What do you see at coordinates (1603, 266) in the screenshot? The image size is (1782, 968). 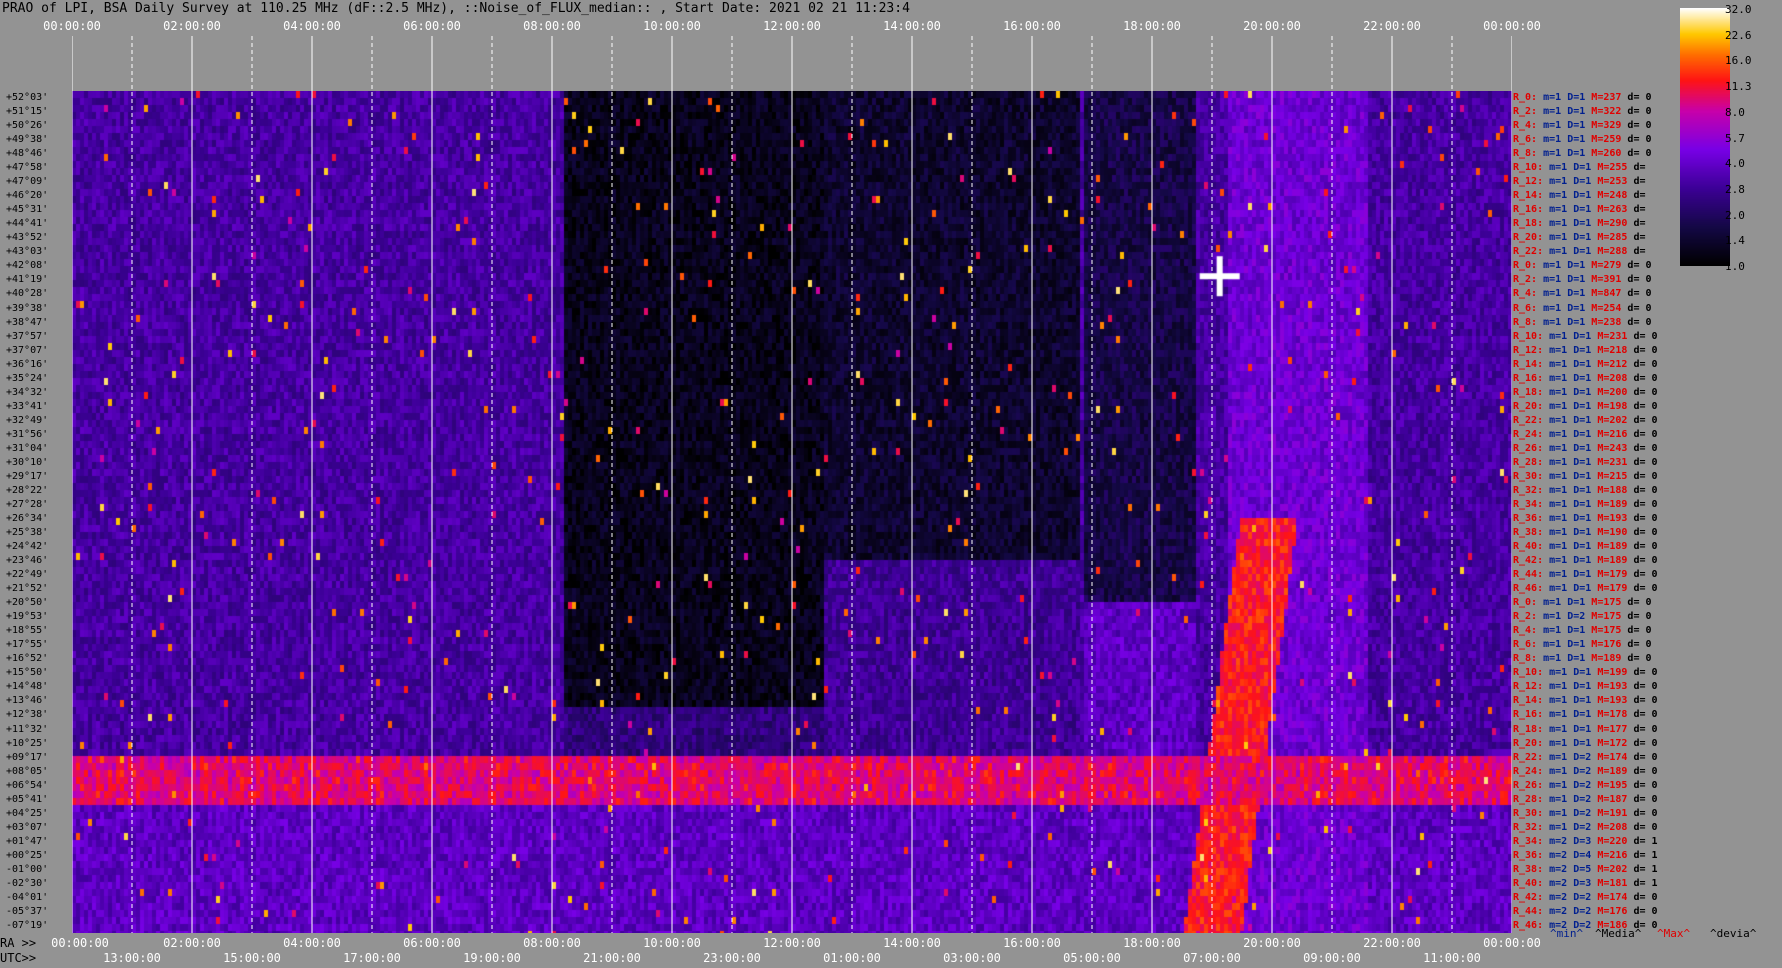 I see `row-stat-field: M=279` at bounding box center [1603, 266].